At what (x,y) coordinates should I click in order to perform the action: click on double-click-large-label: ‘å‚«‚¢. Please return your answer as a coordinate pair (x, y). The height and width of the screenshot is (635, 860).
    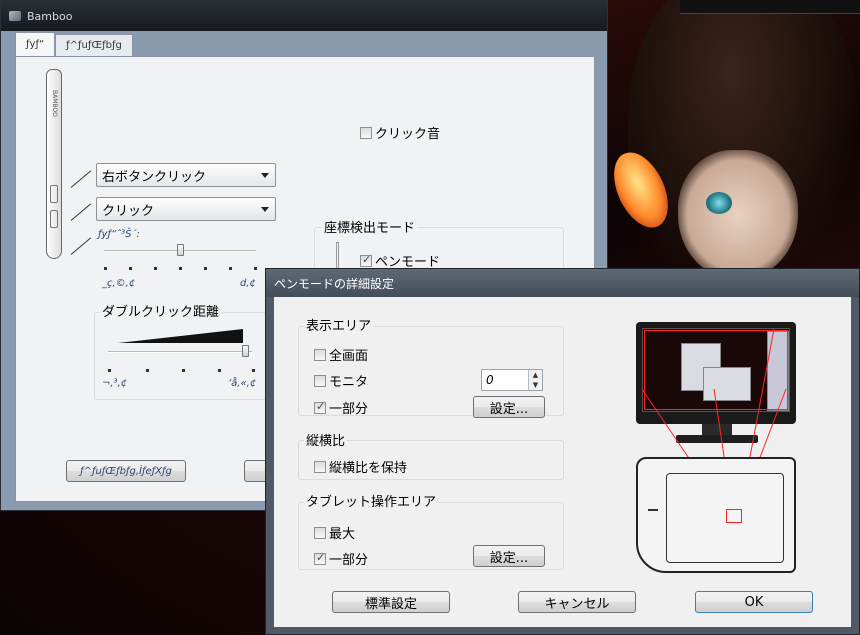
    Looking at the image, I should click on (242, 383).